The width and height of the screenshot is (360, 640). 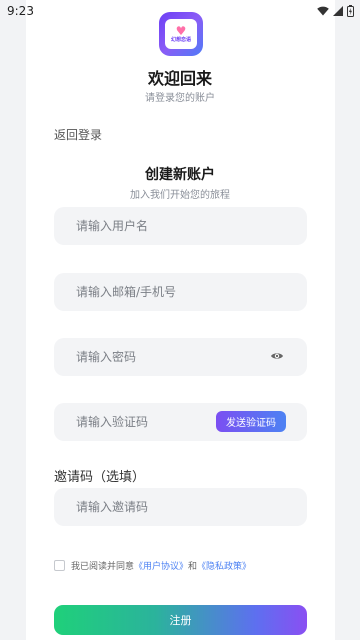 I want to click on signal-icon, so click(x=338, y=11).